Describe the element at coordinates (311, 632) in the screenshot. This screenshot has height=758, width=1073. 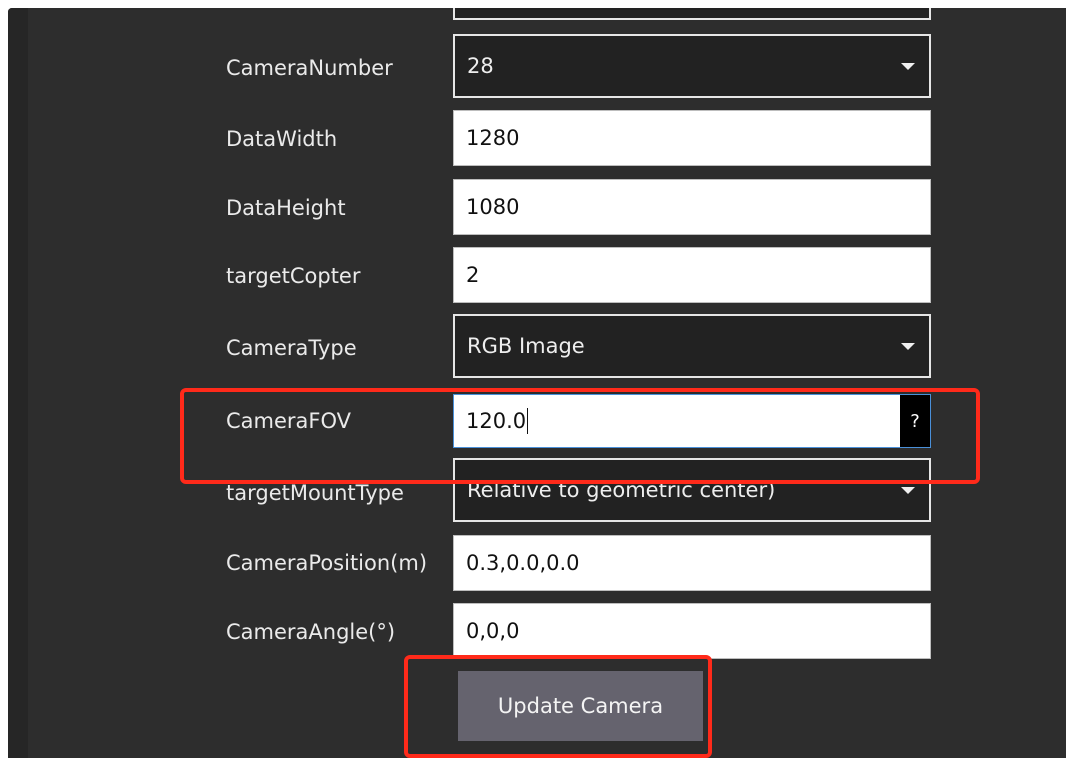
I see `camera-angle-label: CameraAngle(°)` at that location.